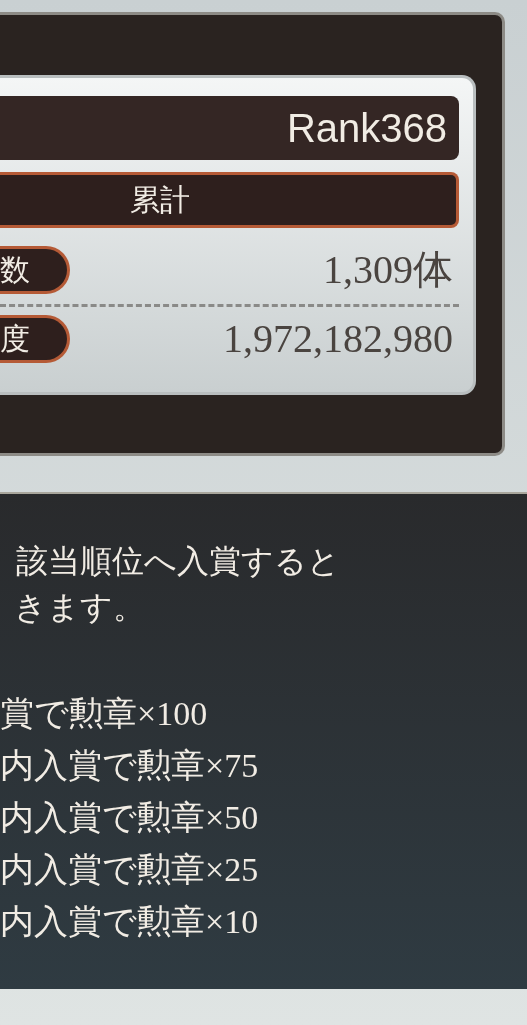 This screenshot has height=1025, width=527. Describe the element at coordinates (129, 766) in the screenshot. I see `reward-text: 内入賞で勲章×75` at that location.